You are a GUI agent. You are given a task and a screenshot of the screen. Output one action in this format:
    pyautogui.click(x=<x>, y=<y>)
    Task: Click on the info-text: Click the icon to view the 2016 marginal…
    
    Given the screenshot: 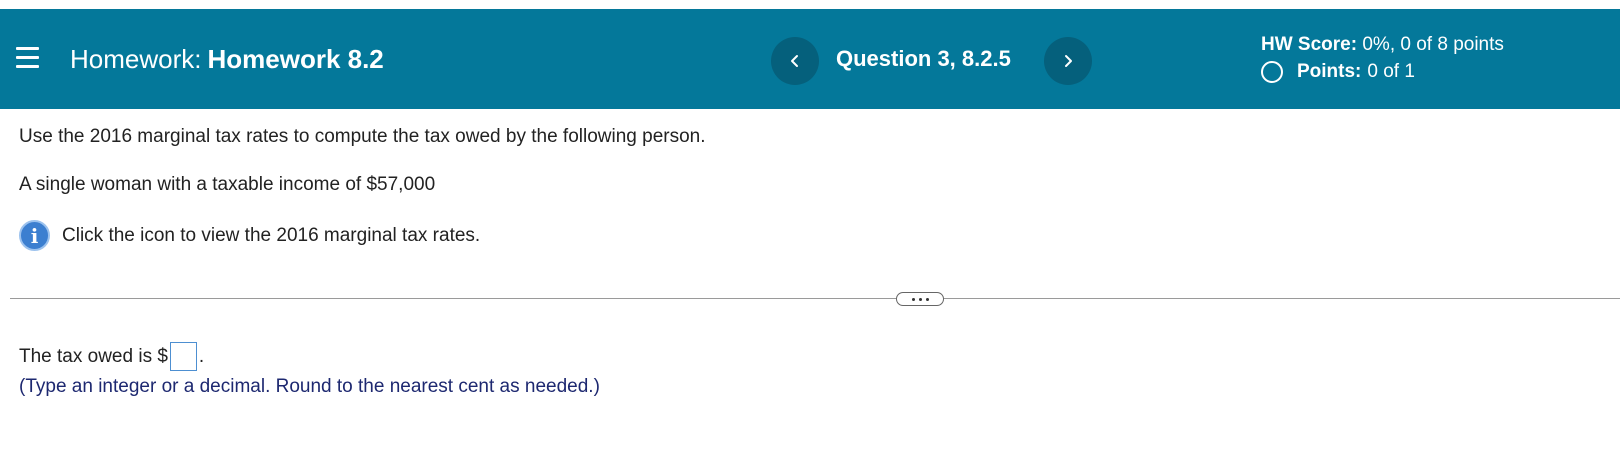 What is the action you would take?
    pyautogui.click(x=271, y=235)
    